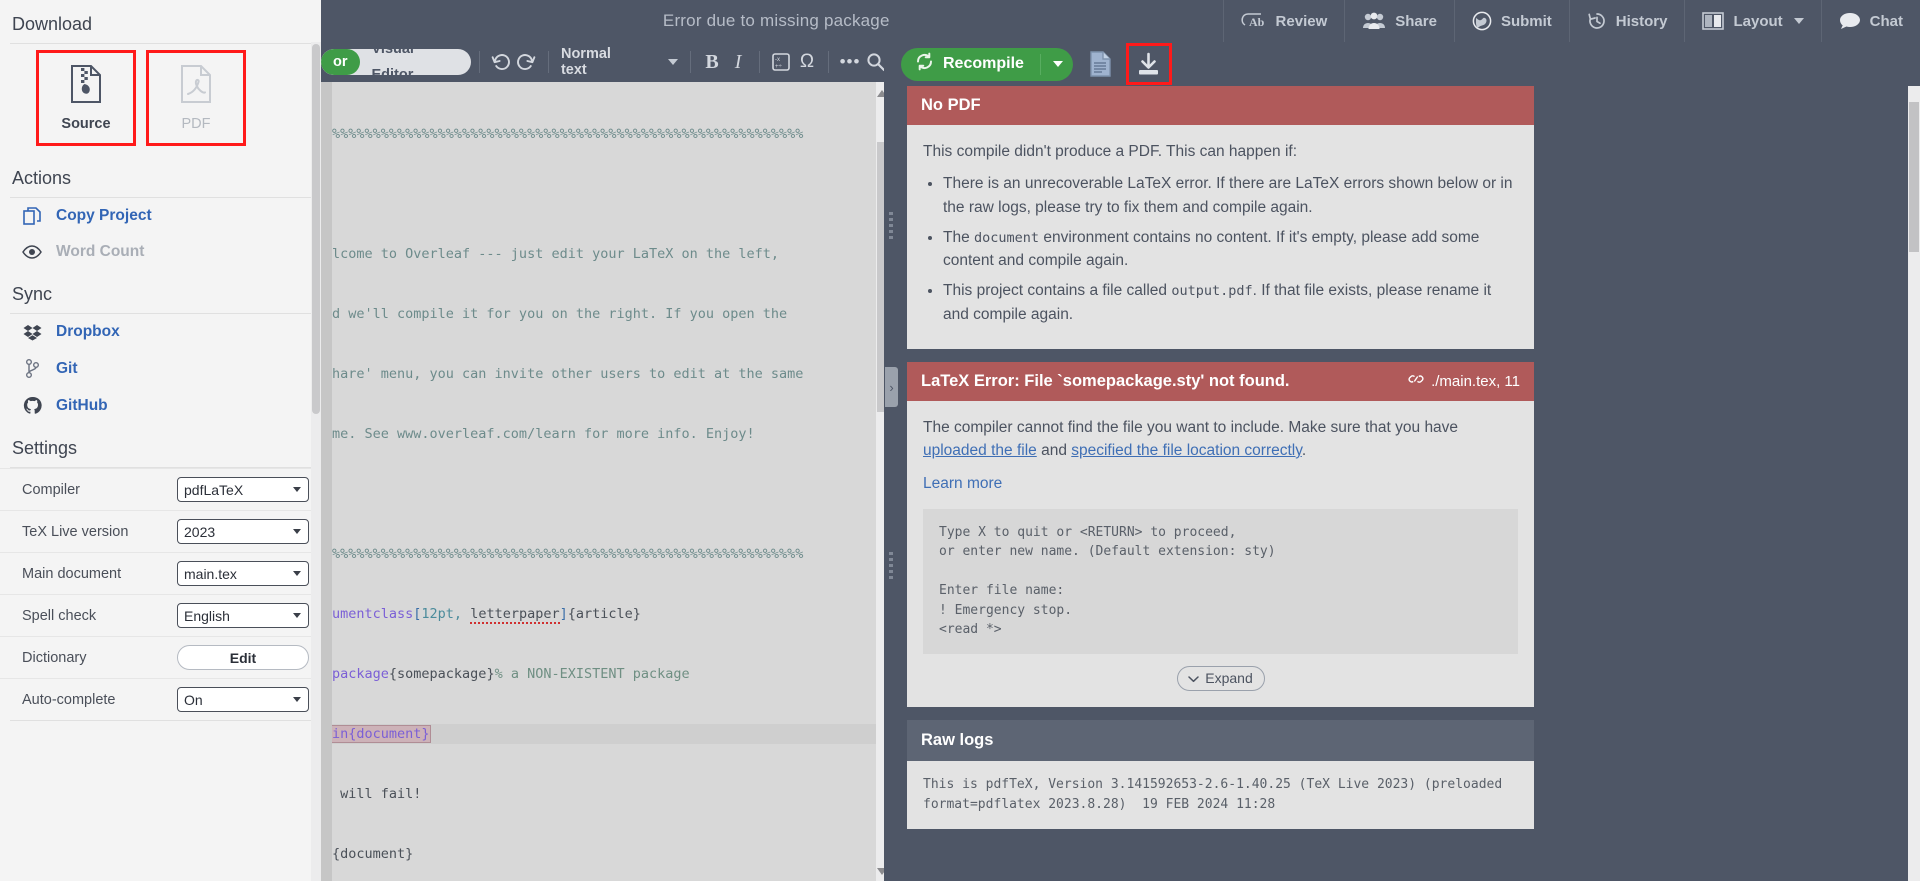 This screenshot has height=881, width=1920. I want to click on download-source-button: Source, so click(86, 98).